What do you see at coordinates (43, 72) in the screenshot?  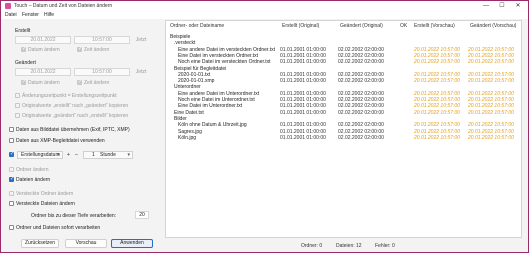 I see `modified-date-field: 20.01.2022` at bounding box center [43, 72].